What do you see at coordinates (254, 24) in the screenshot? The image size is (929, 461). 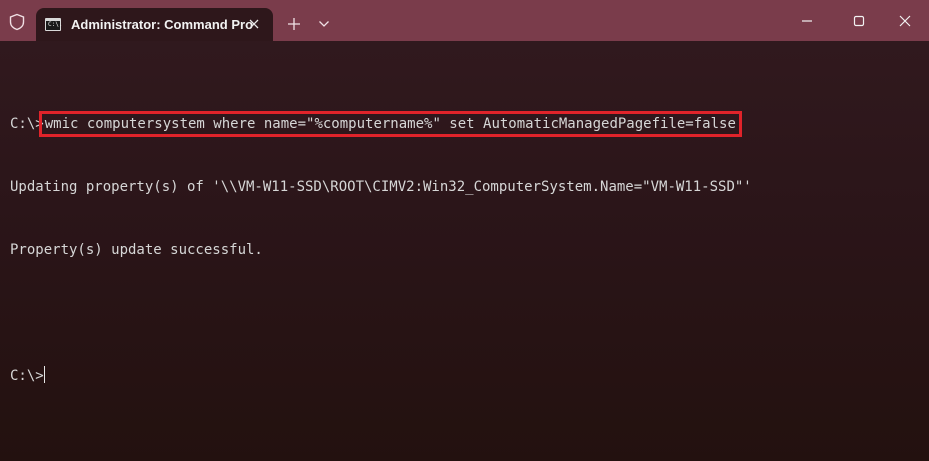 I see `close-icon` at bounding box center [254, 24].